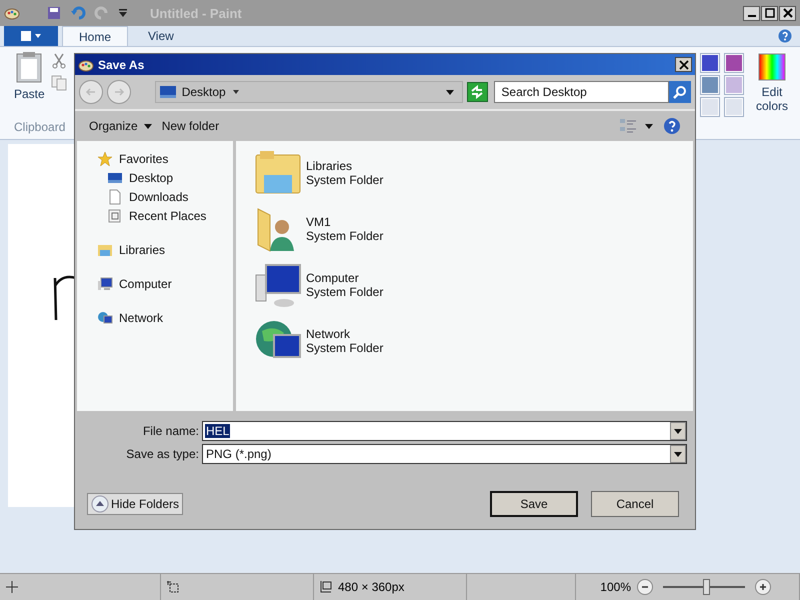 This screenshot has width=800, height=600. Describe the element at coordinates (105, 250) in the screenshot. I see `library-icon` at that location.